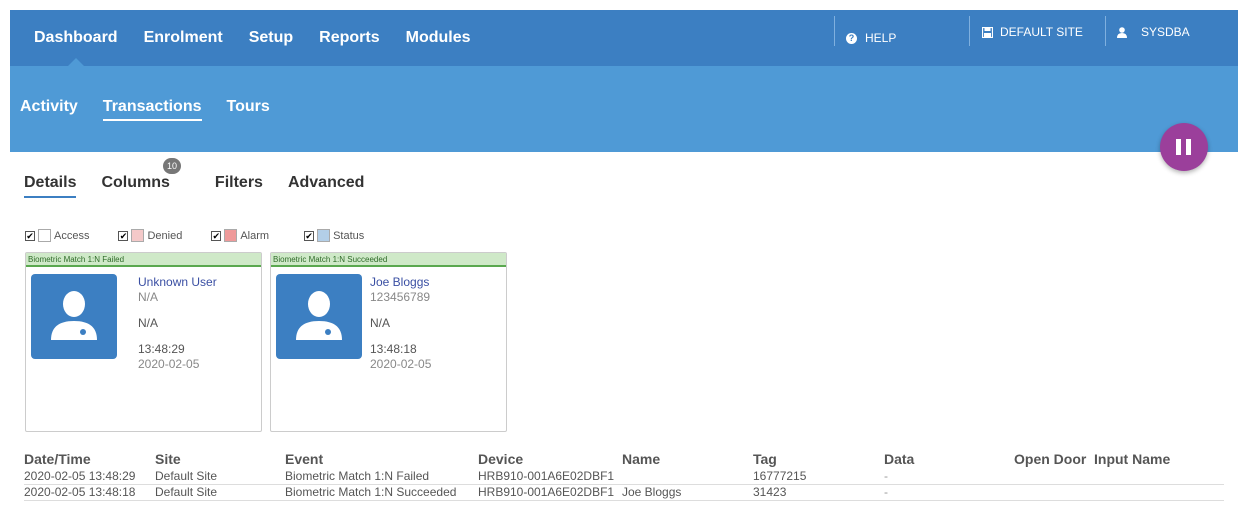  Describe the element at coordinates (349, 235) in the screenshot. I see `filter-label: Status` at that location.